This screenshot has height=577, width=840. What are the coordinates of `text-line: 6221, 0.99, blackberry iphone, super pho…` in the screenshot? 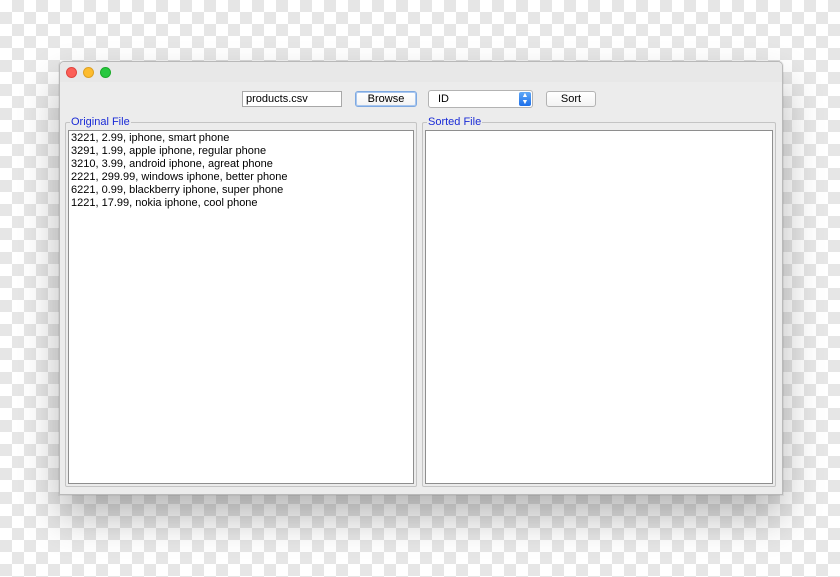 It's located at (177, 190).